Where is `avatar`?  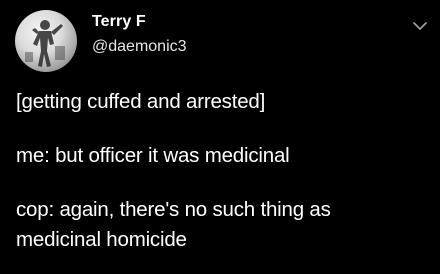 avatar is located at coordinates (46, 41).